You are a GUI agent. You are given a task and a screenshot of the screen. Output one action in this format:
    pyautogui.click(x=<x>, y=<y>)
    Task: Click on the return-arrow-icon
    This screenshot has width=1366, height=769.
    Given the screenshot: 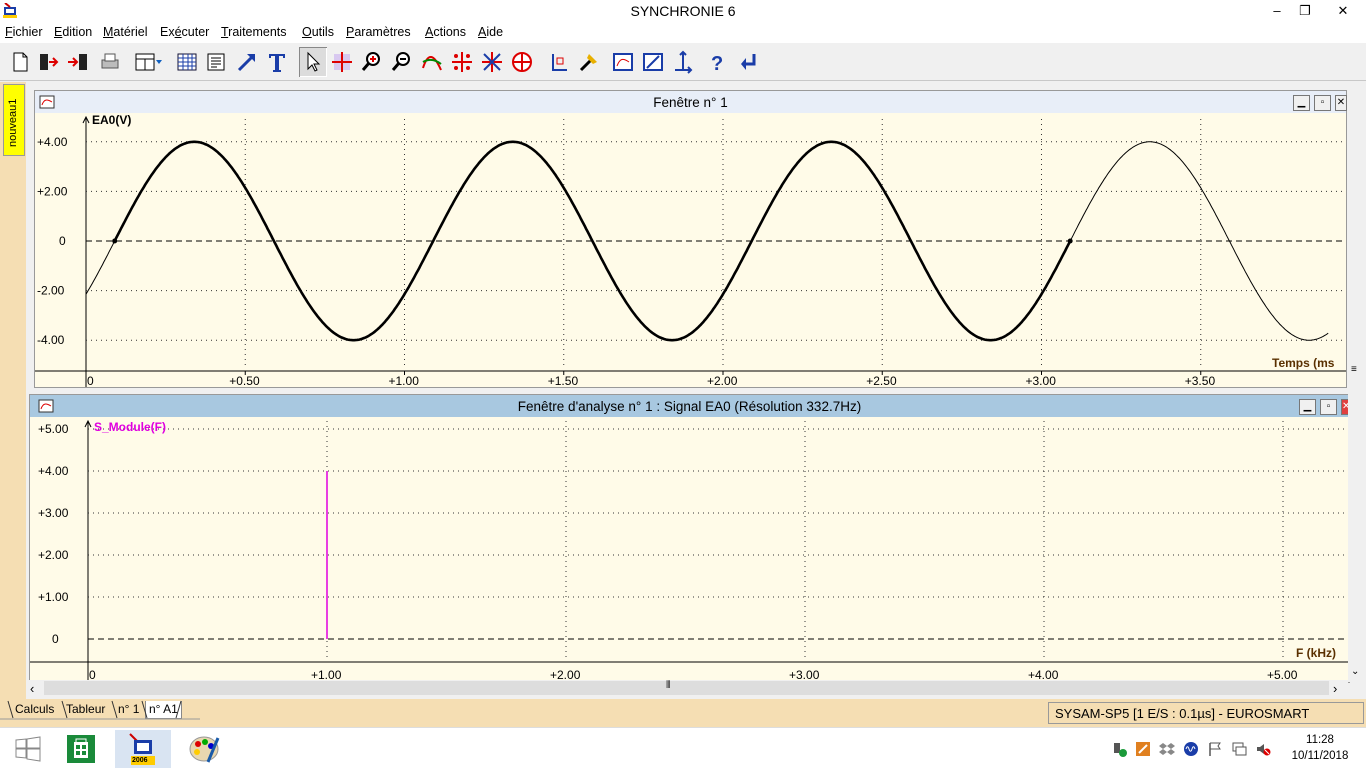 What is the action you would take?
    pyautogui.click(x=748, y=62)
    